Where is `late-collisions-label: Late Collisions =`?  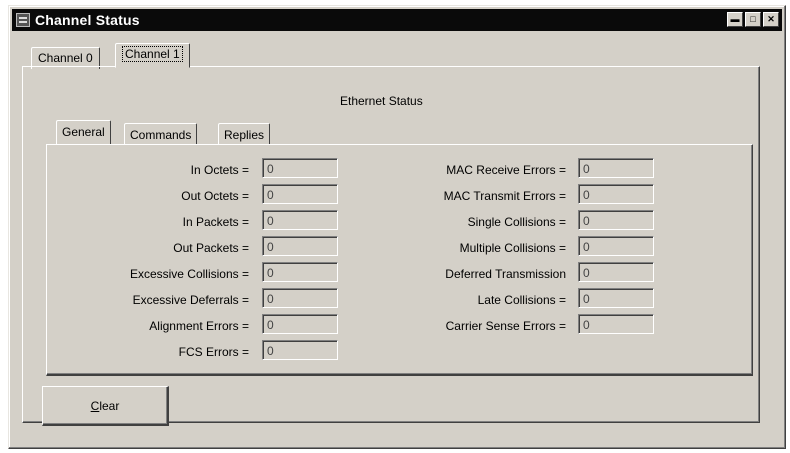 late-collisions-label: Late Collisions = is located at coordinates (521, 300).